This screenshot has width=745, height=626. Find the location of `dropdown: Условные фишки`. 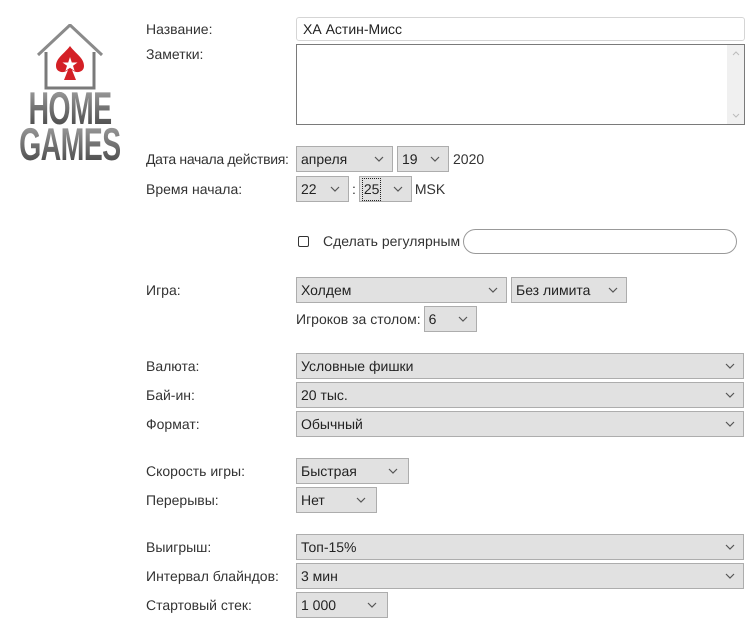

dropdown: Условные фишки is located at coordinates (520, 366).